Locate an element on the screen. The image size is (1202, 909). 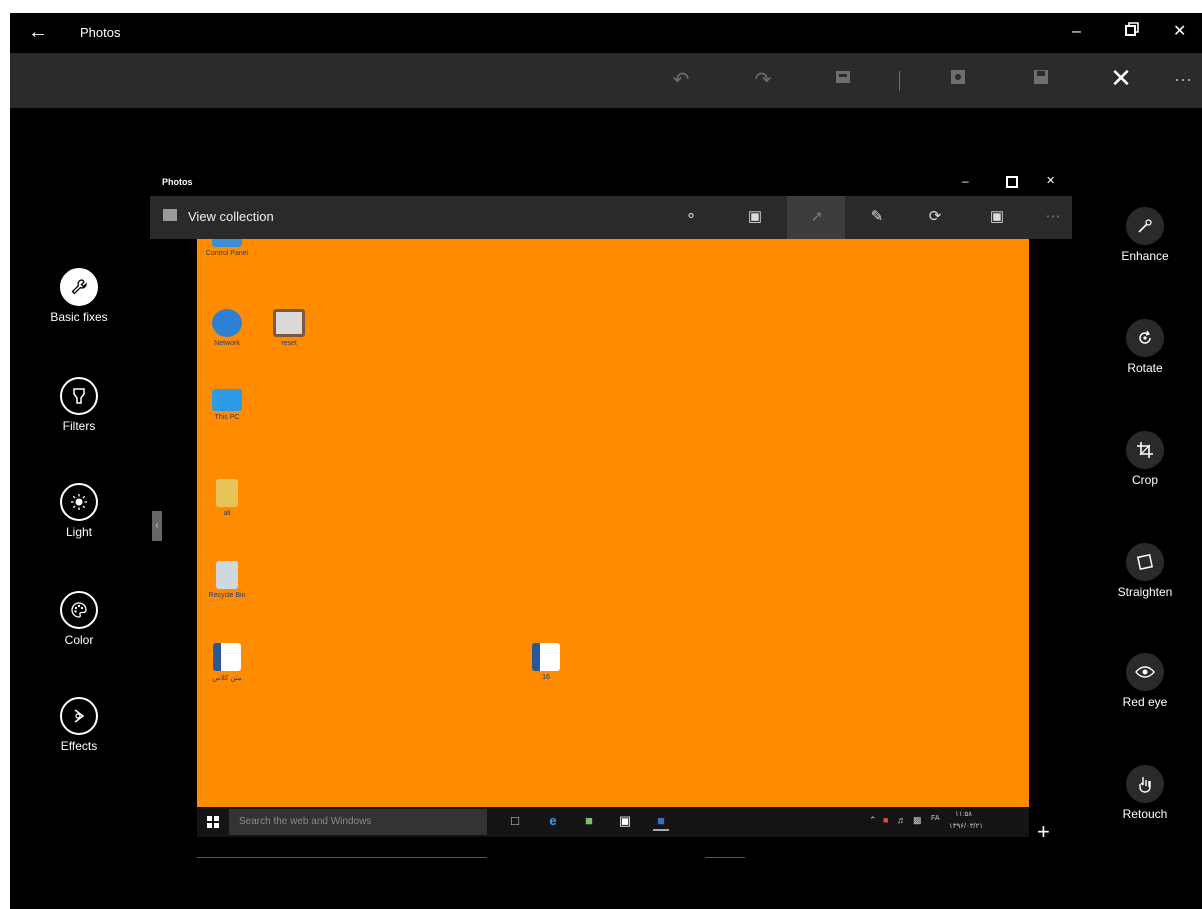
close-icon: ✕ is located at coordinates (1121, 78).